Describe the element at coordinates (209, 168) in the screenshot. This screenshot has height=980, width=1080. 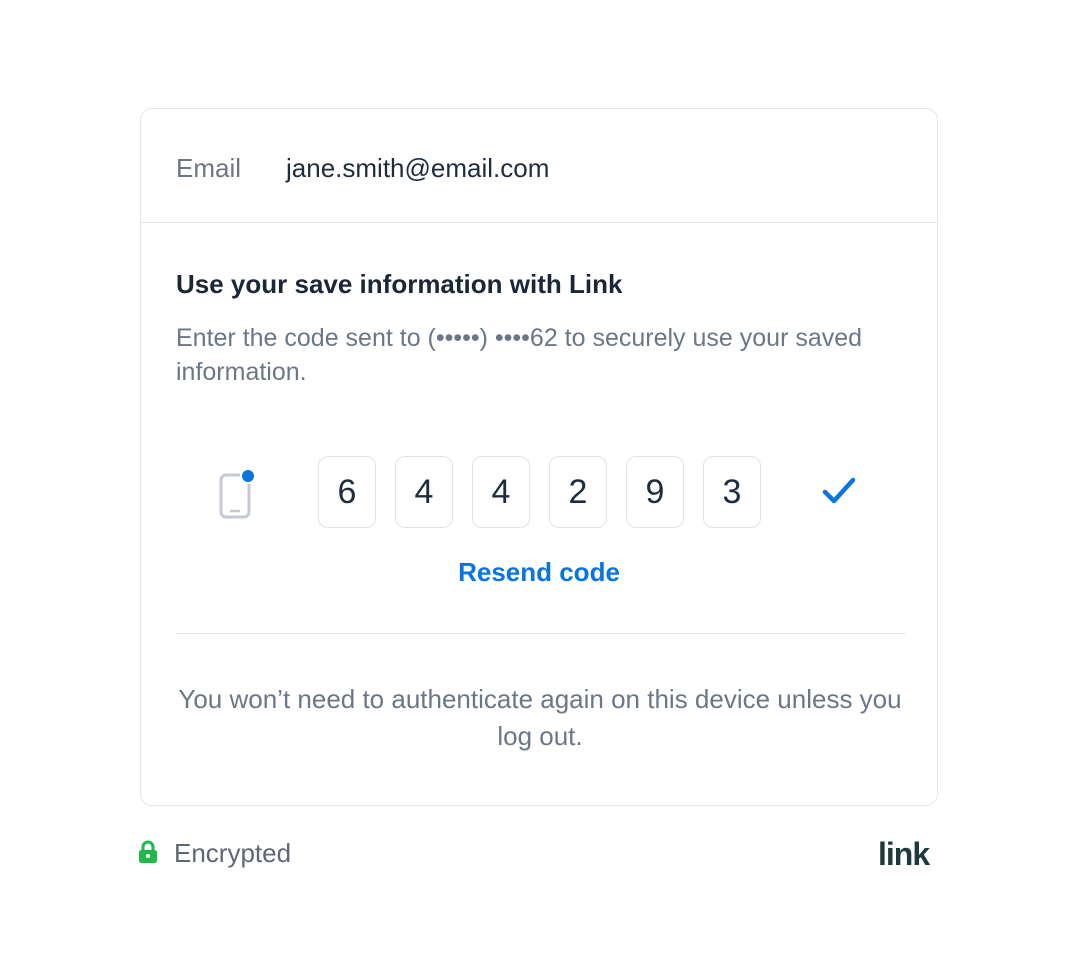
I see `email-label: Email` at that location.